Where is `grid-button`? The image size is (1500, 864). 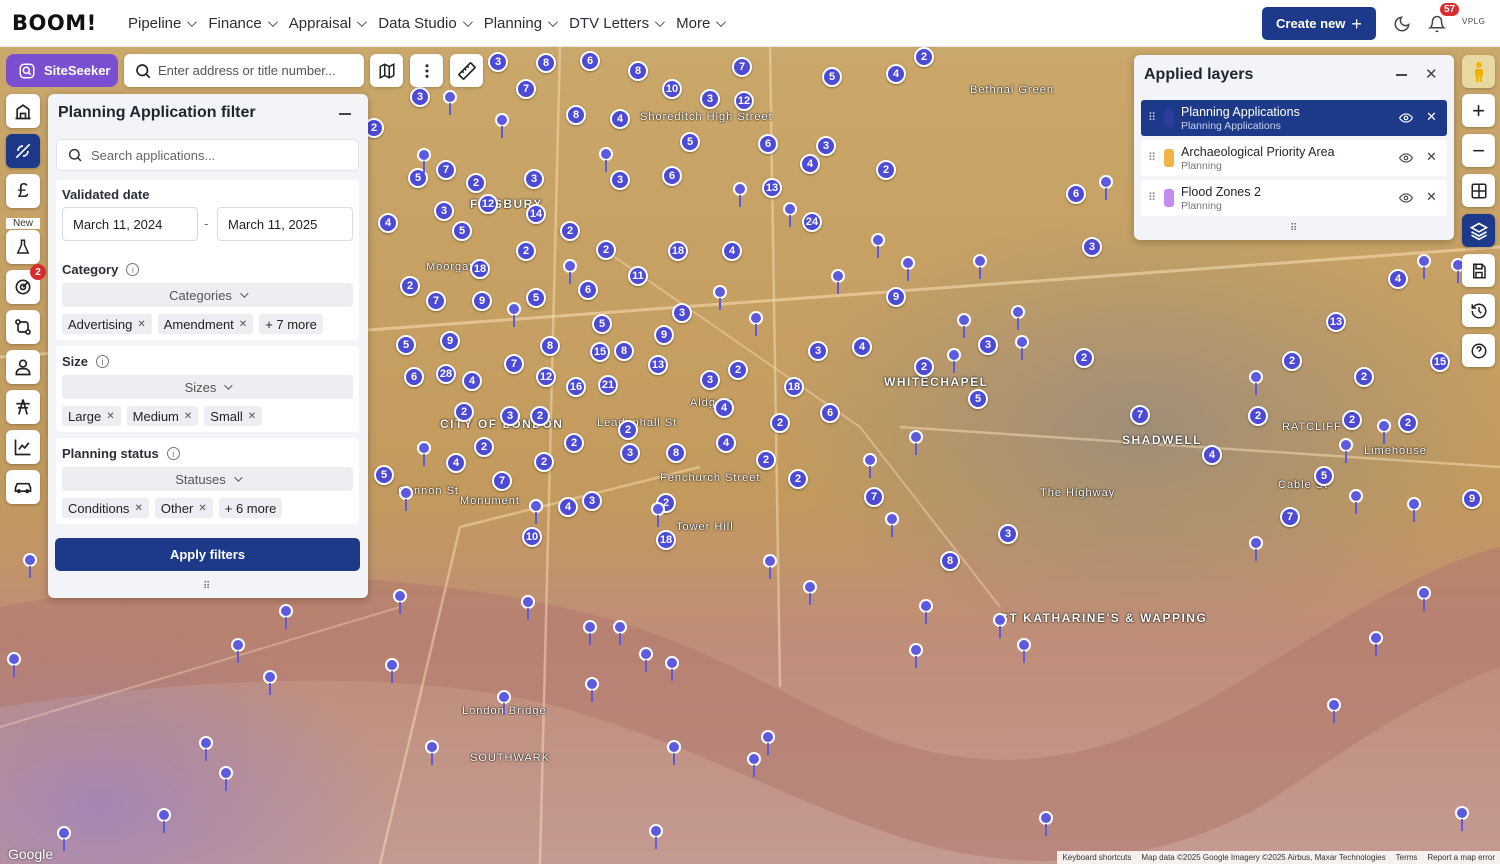
grid-button is located at coordinates (1478, 190).